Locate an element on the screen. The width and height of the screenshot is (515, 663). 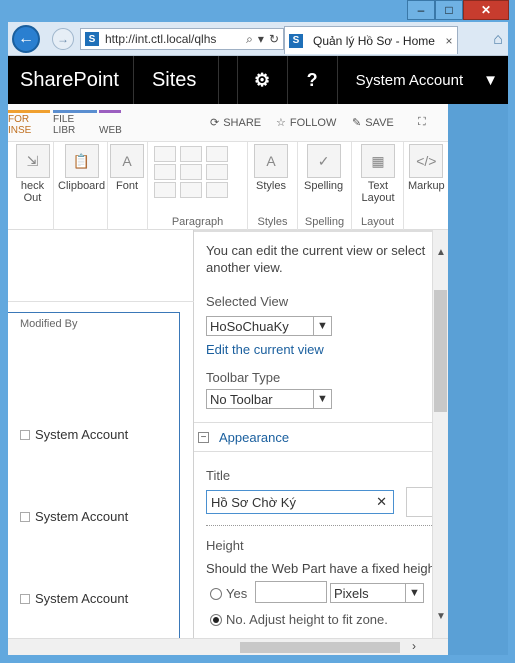
group-markup: </> Markup is located at coordinates (426, 186).